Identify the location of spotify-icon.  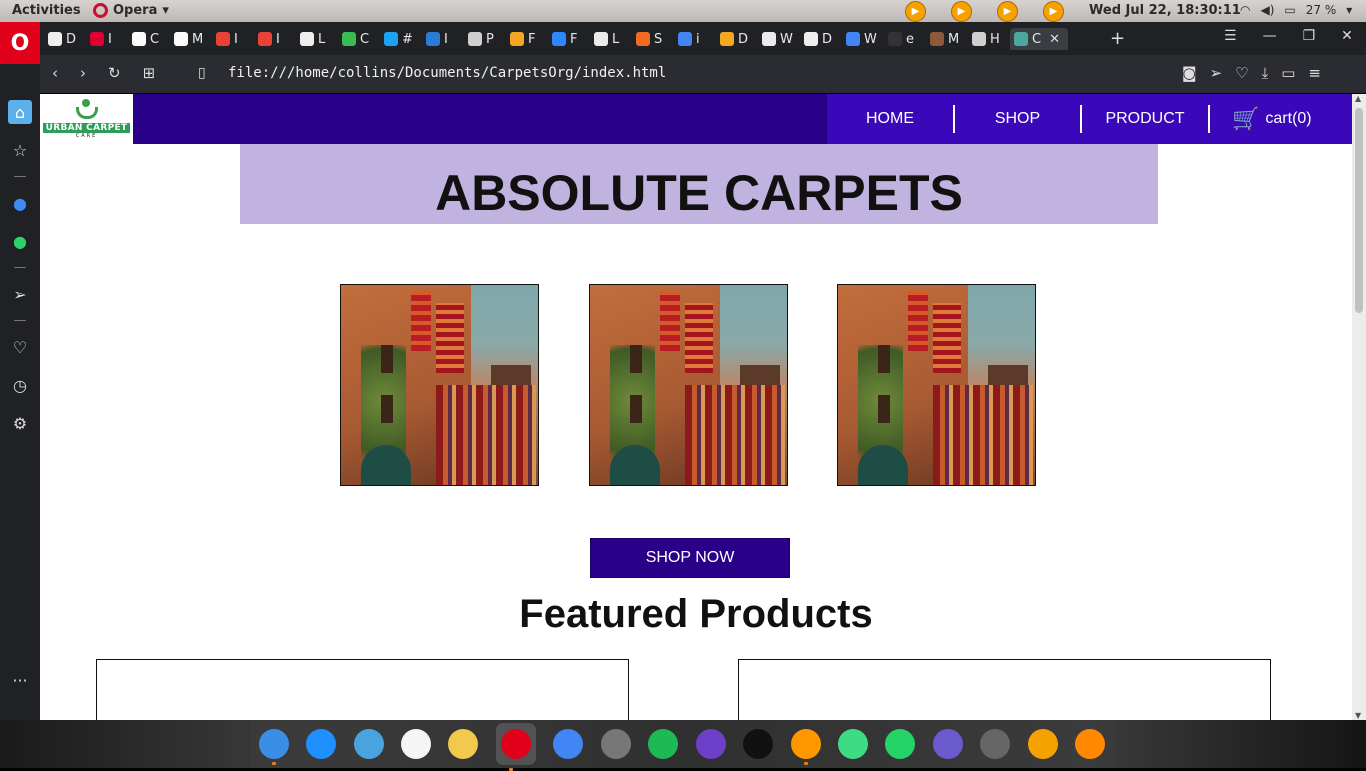
(663, 744).